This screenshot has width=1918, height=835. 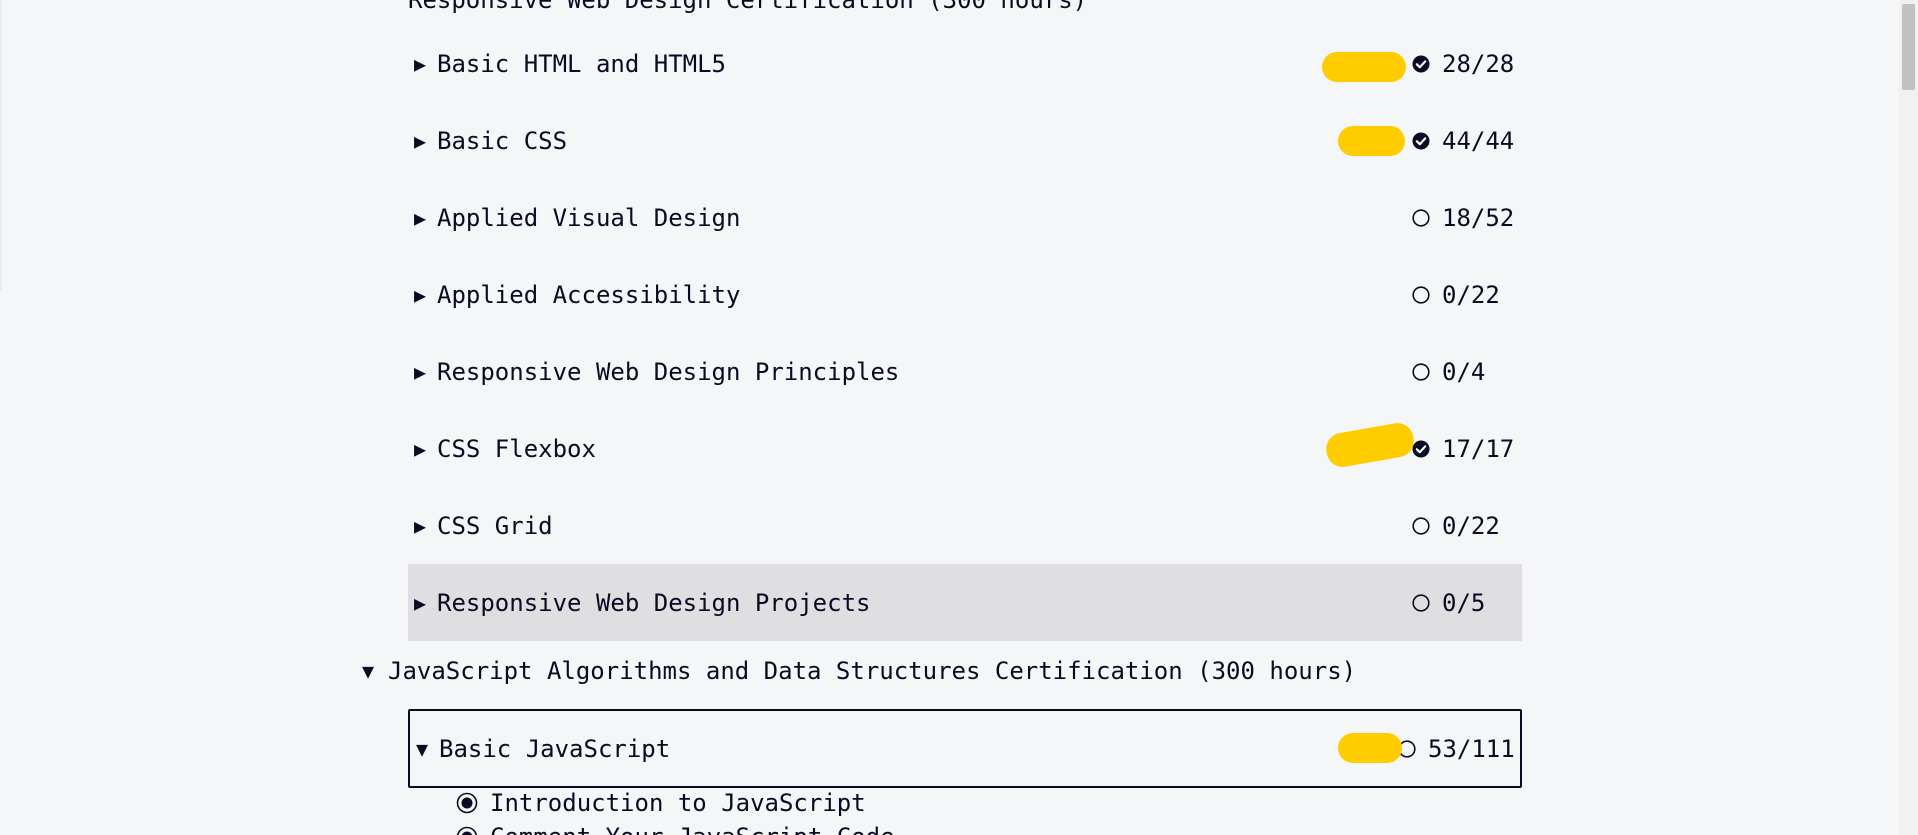 I want to click on block-title: Applied Visual Design, so click(x=589, y=217).